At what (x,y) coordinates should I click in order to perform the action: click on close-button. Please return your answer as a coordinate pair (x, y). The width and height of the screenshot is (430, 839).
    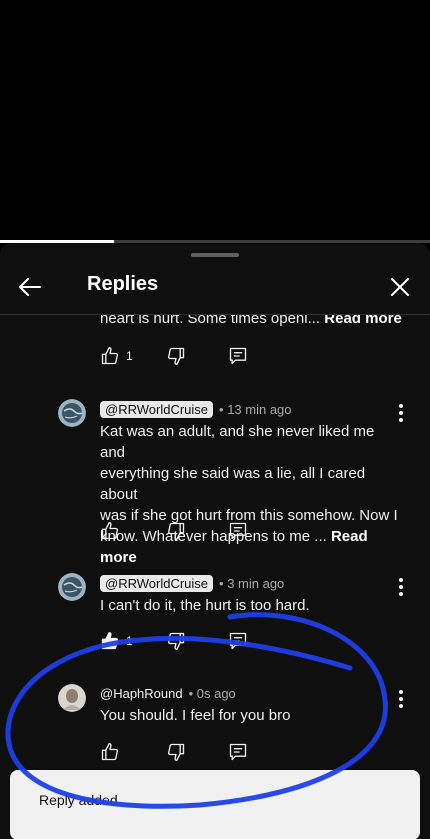
    Looking at the image, I should click on (400, 287).